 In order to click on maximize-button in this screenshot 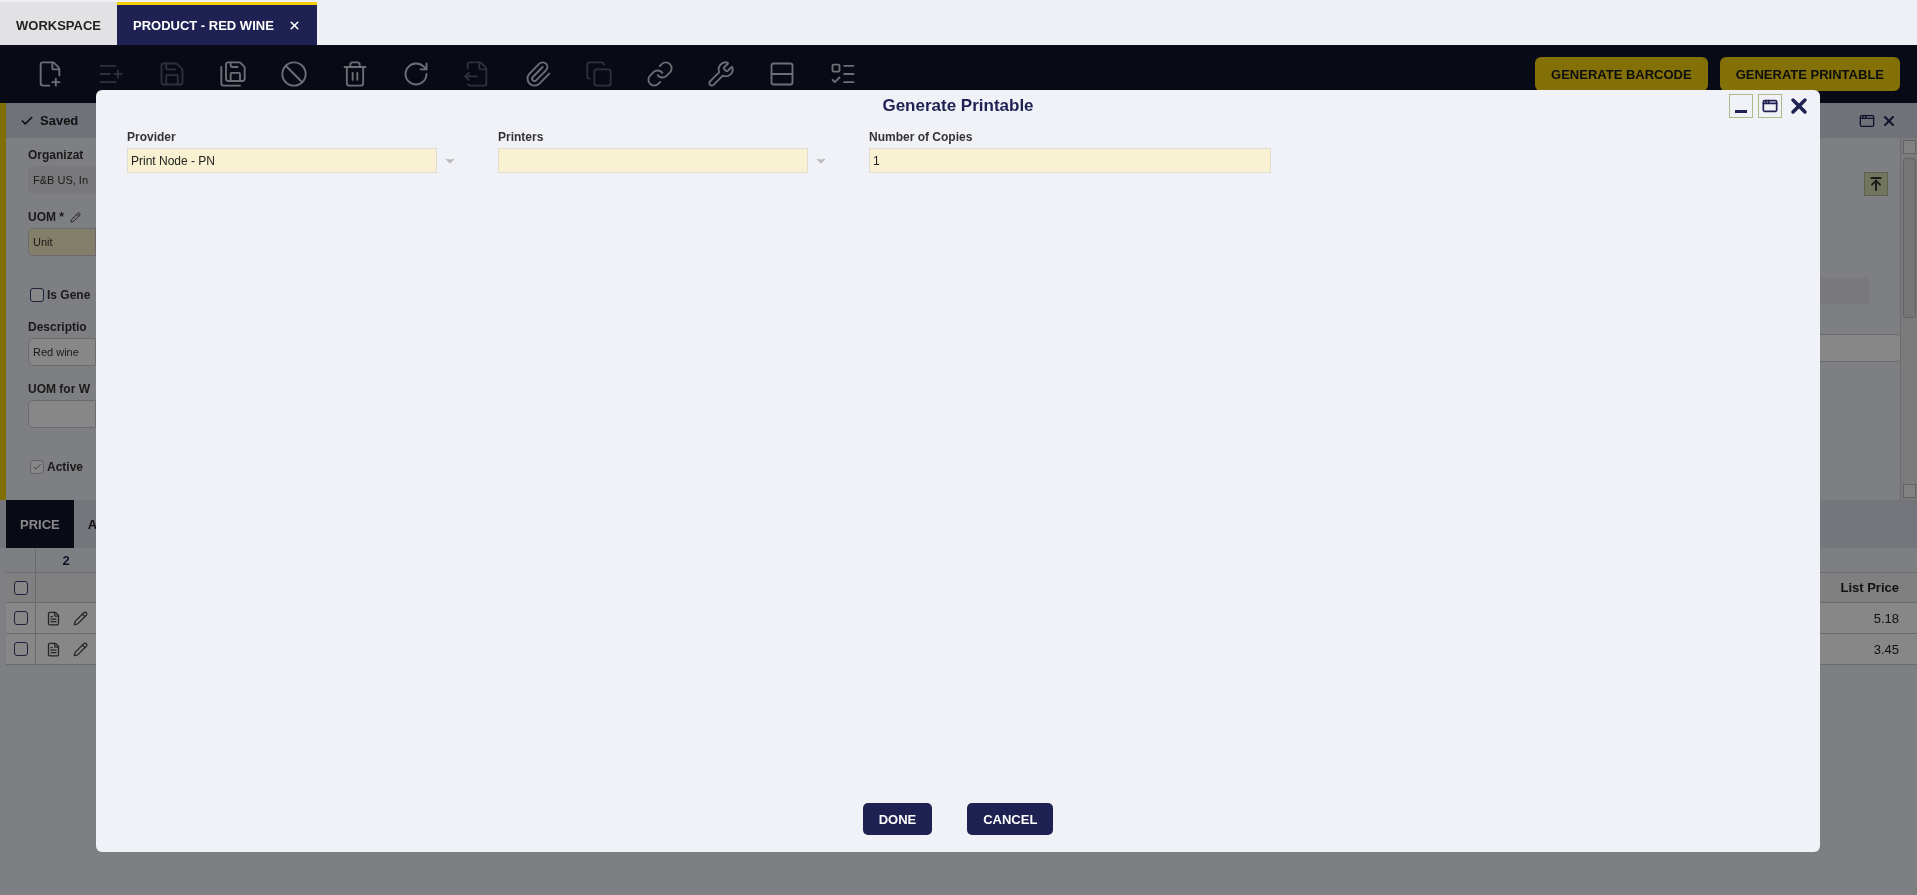, I will do `click(1770, 106)`.